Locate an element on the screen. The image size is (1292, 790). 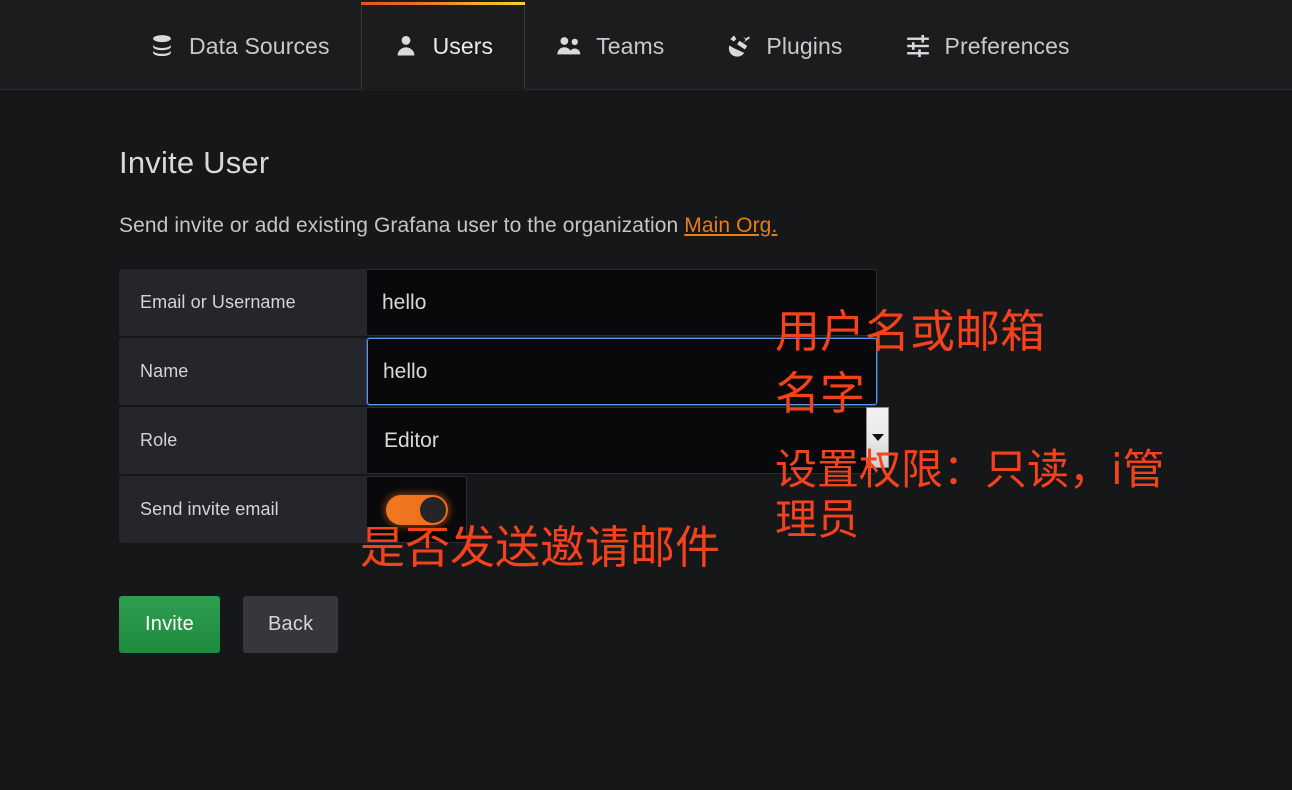
annotation-email: 用户名或邮箱 is located at coordinates (910, 331).